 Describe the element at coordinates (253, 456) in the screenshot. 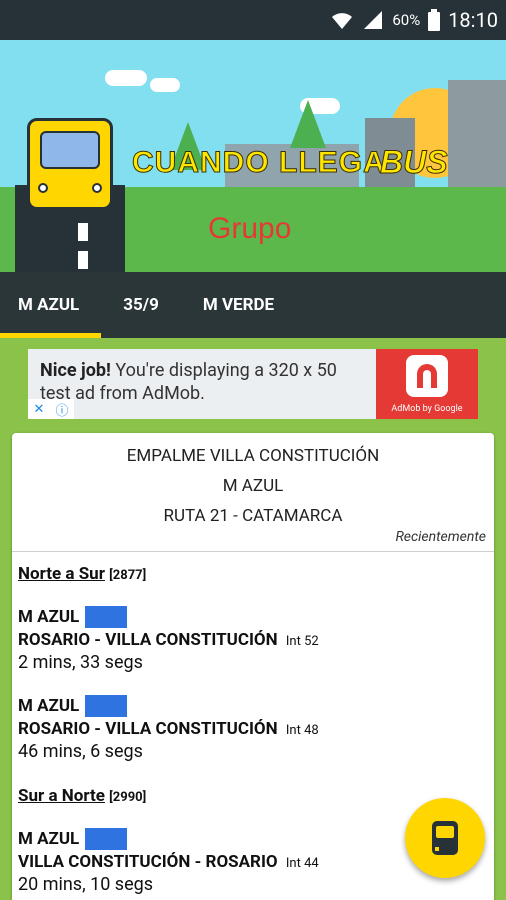

I see `stop-name: EMPALME VILLA CONSTITUCIÓN` at that location.